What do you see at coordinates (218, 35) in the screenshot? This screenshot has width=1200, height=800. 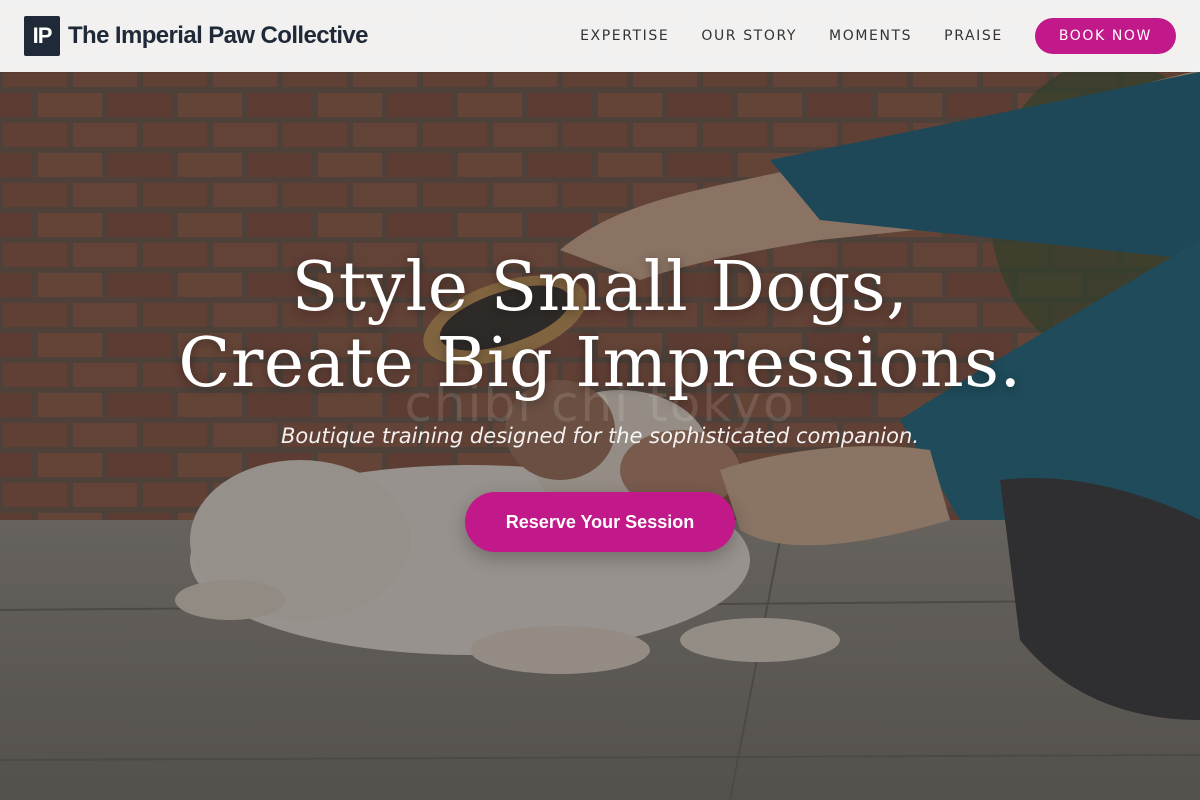 I see `brand-name: The Imperial Paw Collective` at bounding box center [218, 35].